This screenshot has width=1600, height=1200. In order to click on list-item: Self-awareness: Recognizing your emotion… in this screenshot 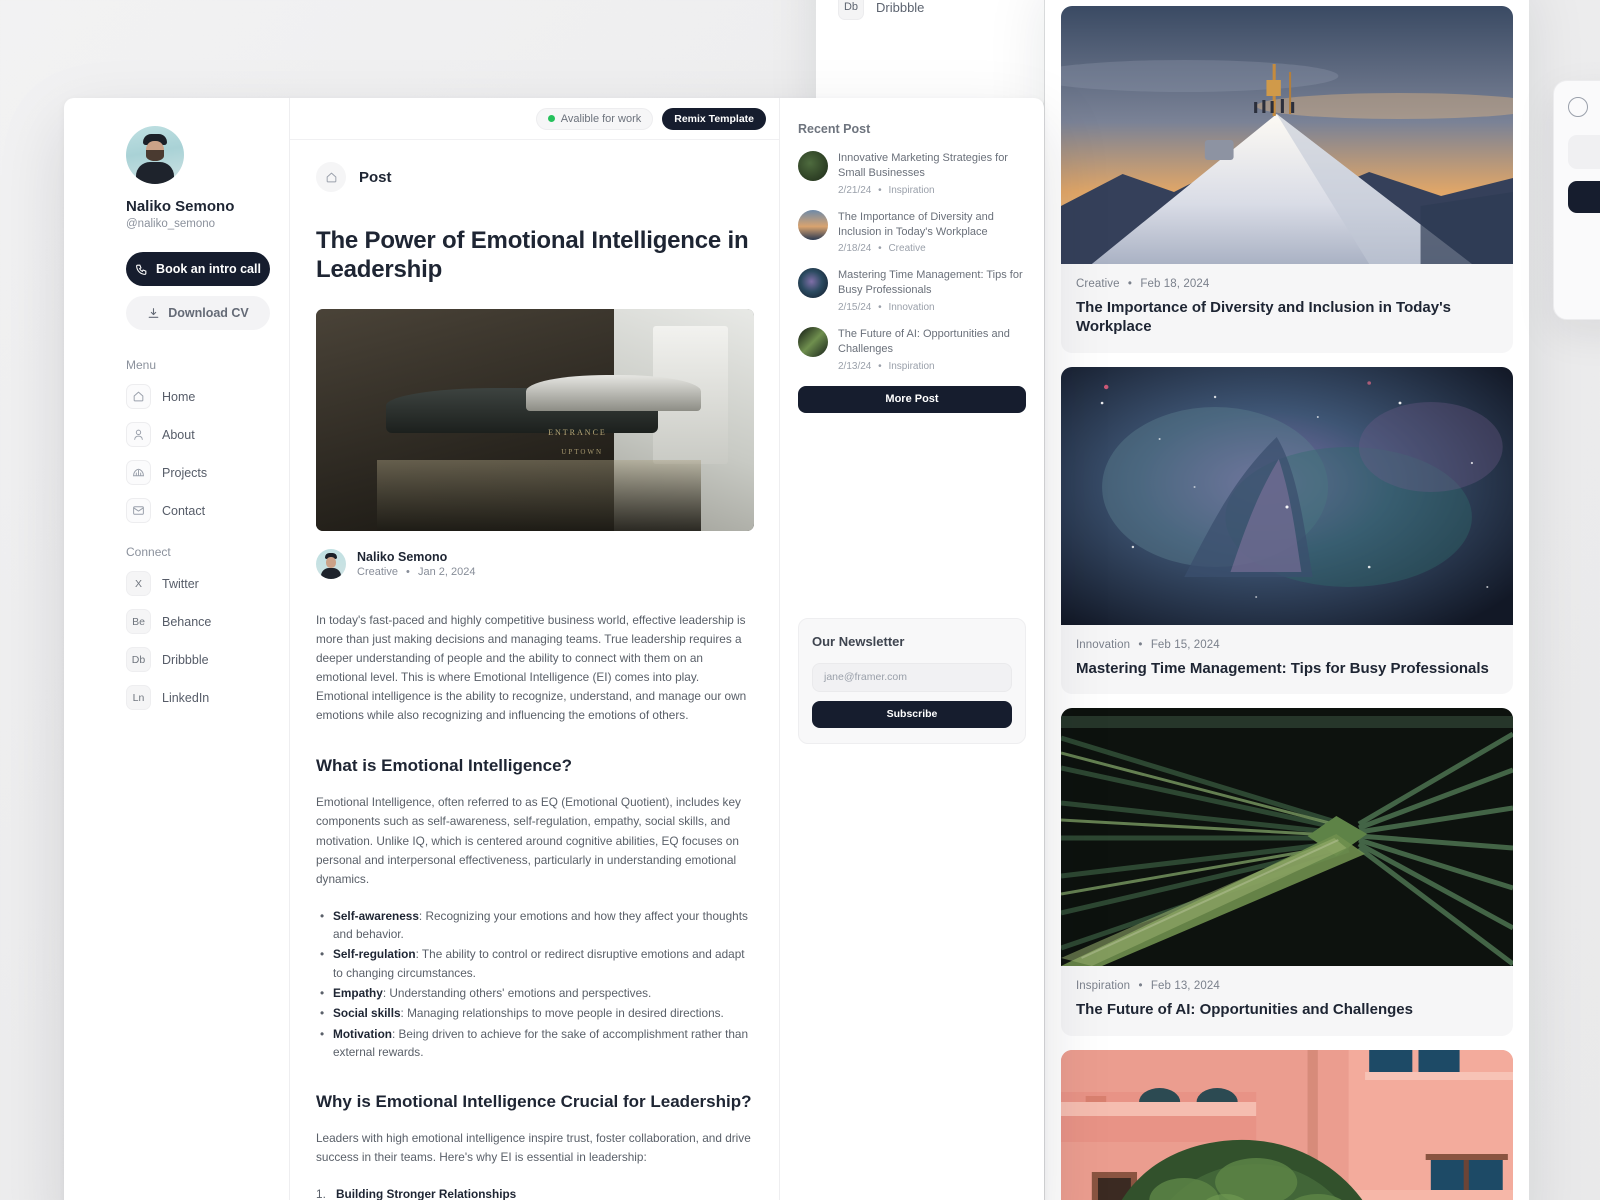, I will do `click(534, 925)`.